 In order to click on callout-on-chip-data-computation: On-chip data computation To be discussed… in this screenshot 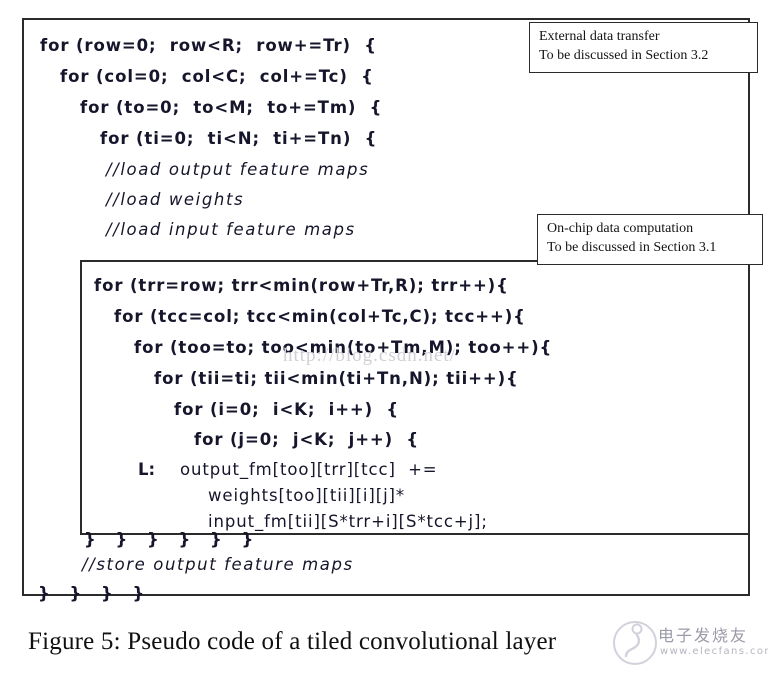, I will do `click(650, 239)`.